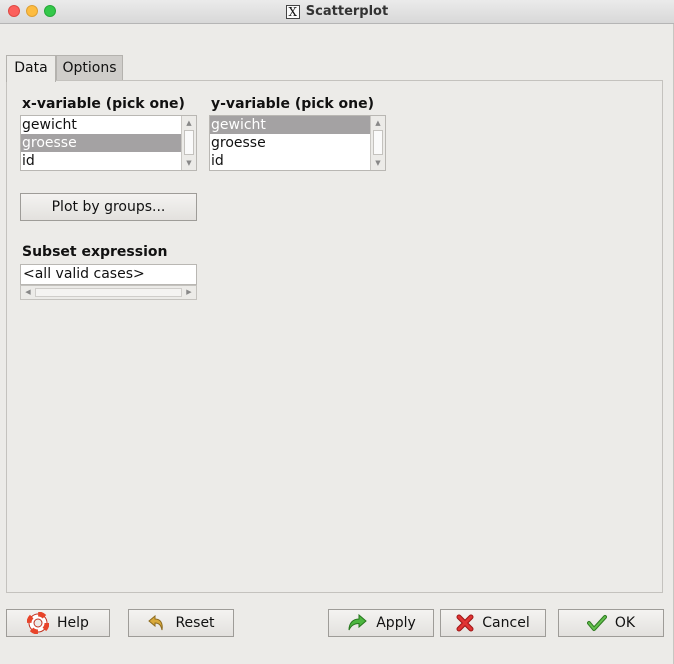  What do you see at coordinates (396, 623) in the screenshot?
I see `apply-label: Apply` at bounding box center [396, 623].